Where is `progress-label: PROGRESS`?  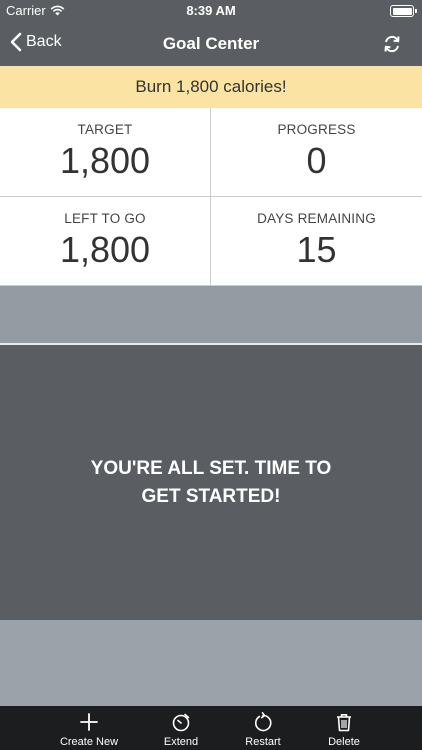 progress-label: PROGRESS is located at coordinates (316, 129).